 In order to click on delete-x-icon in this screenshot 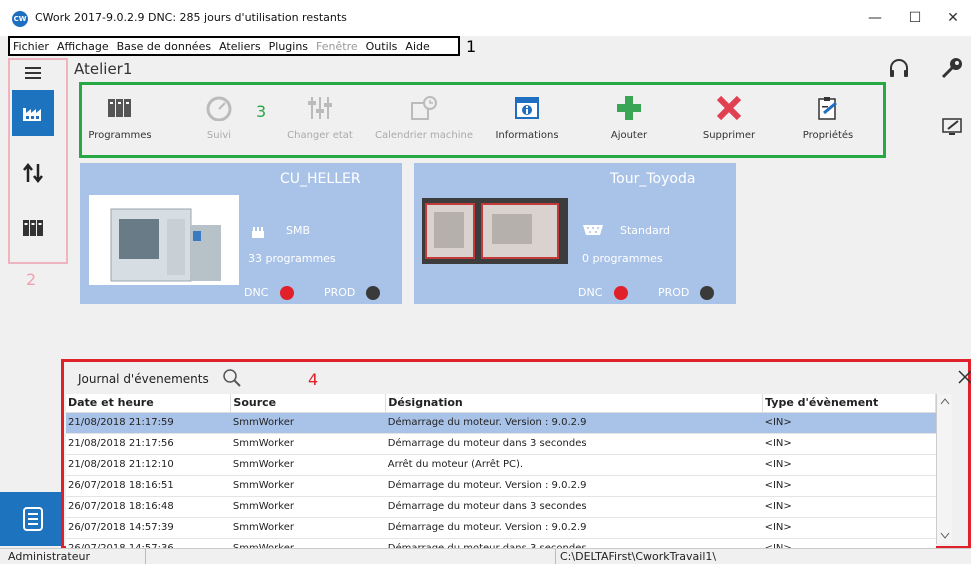, I will do `click(729, 108)`.